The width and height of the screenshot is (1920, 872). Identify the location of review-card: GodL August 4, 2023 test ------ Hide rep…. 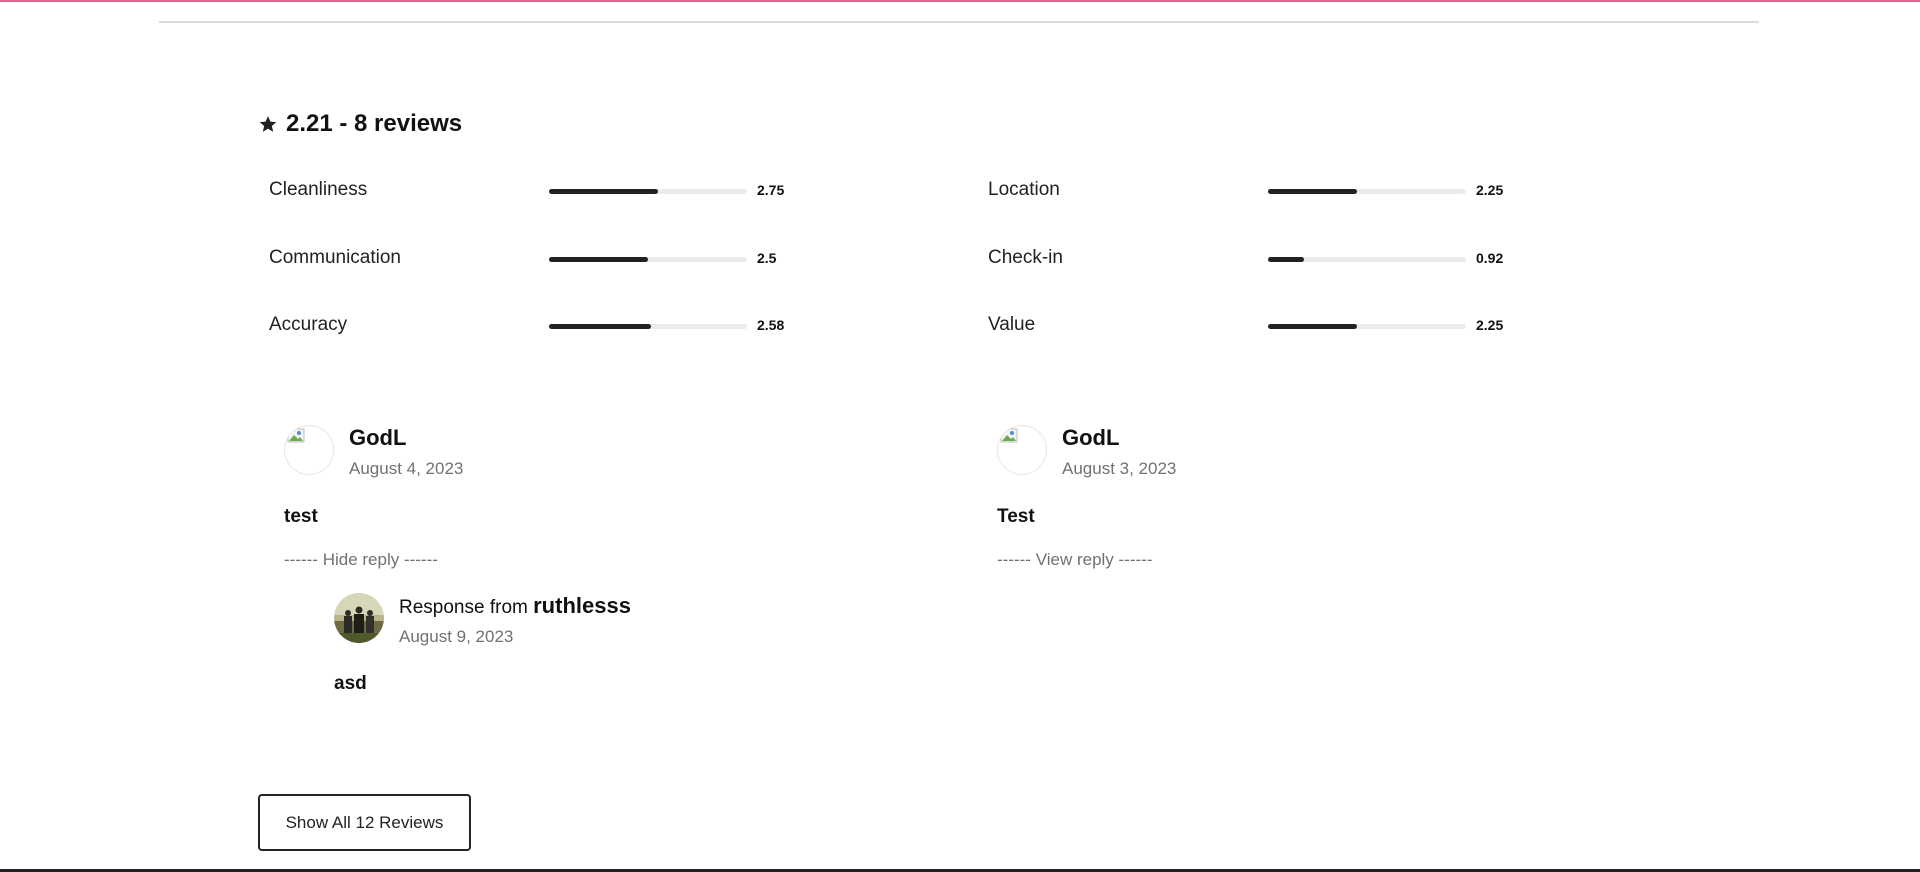
(584, 575).